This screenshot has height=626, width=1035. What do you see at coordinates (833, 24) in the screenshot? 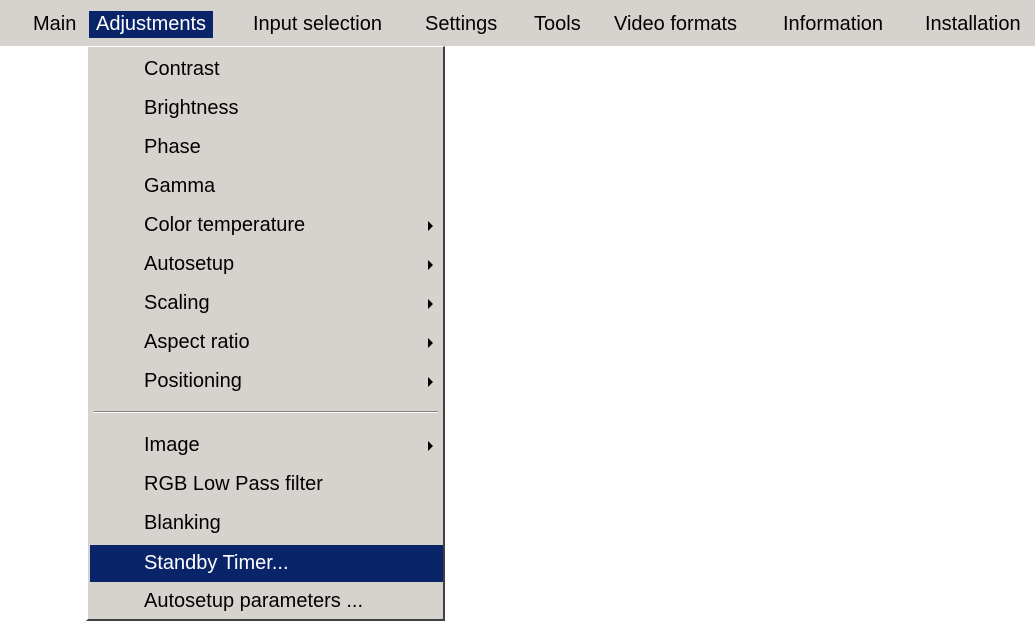
I see `menu-information: Information` at bounding box center [833, 24].